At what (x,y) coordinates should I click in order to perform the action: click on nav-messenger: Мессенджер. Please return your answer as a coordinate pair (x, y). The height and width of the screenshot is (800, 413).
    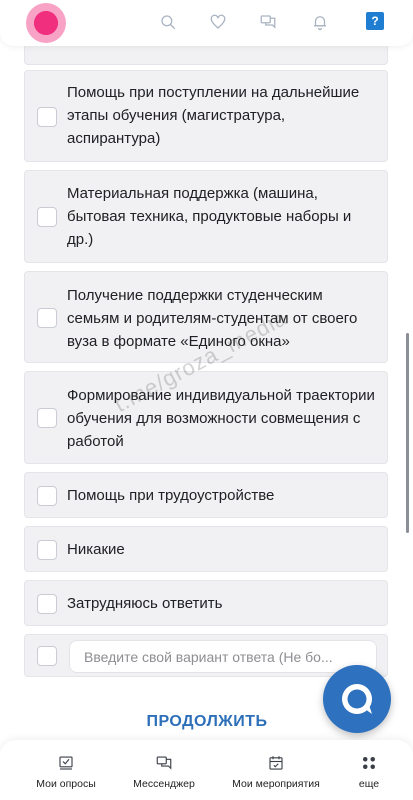
    Looking at the image, I should click on (164, 772).